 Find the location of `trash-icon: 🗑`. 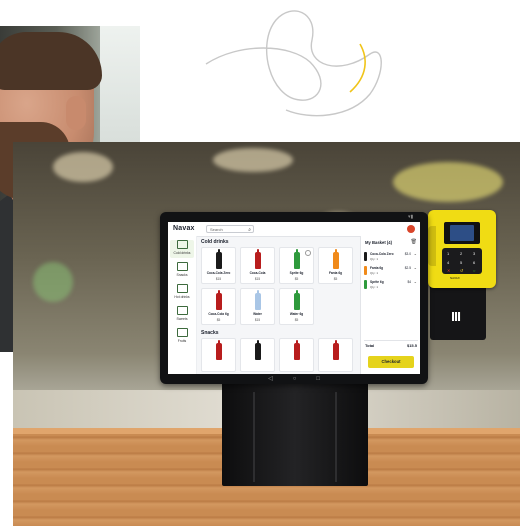

trash-icon: 🗑 is located at coordinates (414, 242).